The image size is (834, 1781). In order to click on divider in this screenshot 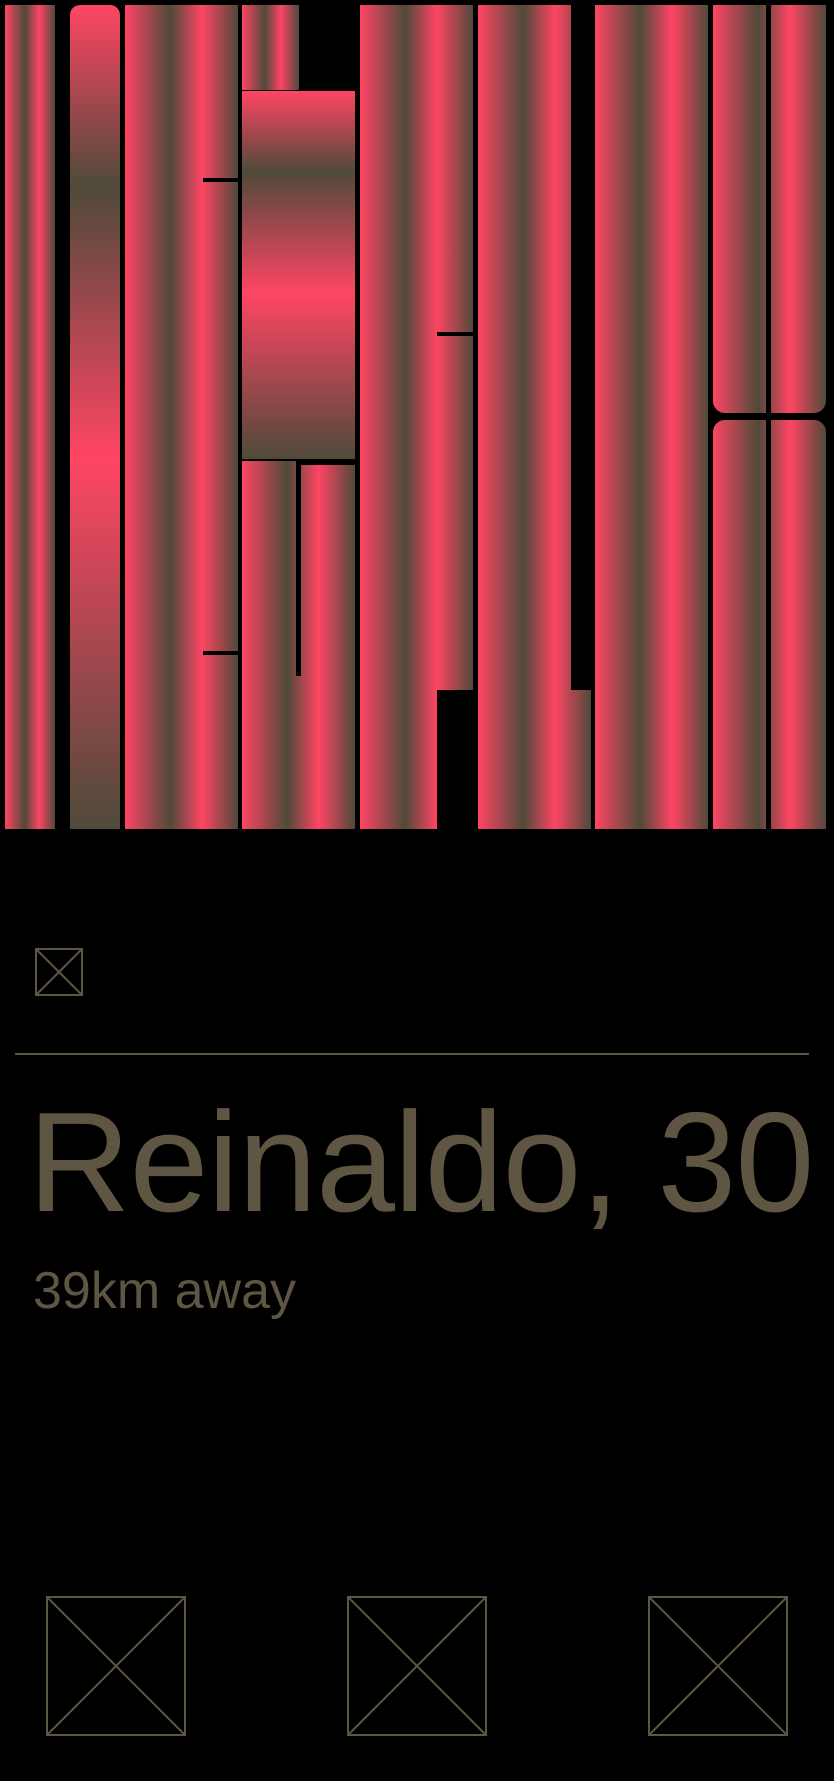, I will do `click(412, 1054)`.